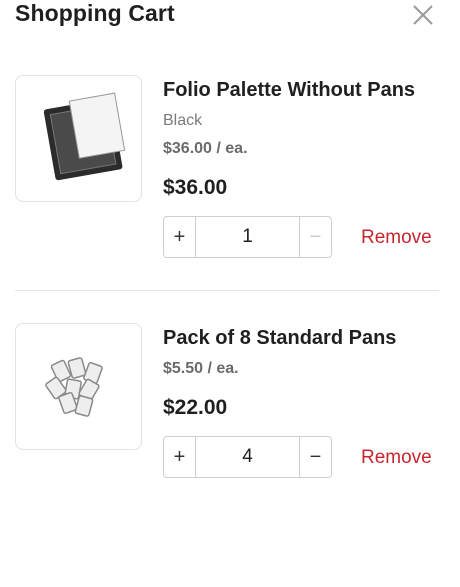 This screenshot has height=587, width=460. I want to click on quantity-stepper: + 1 −, so click(247, 237).